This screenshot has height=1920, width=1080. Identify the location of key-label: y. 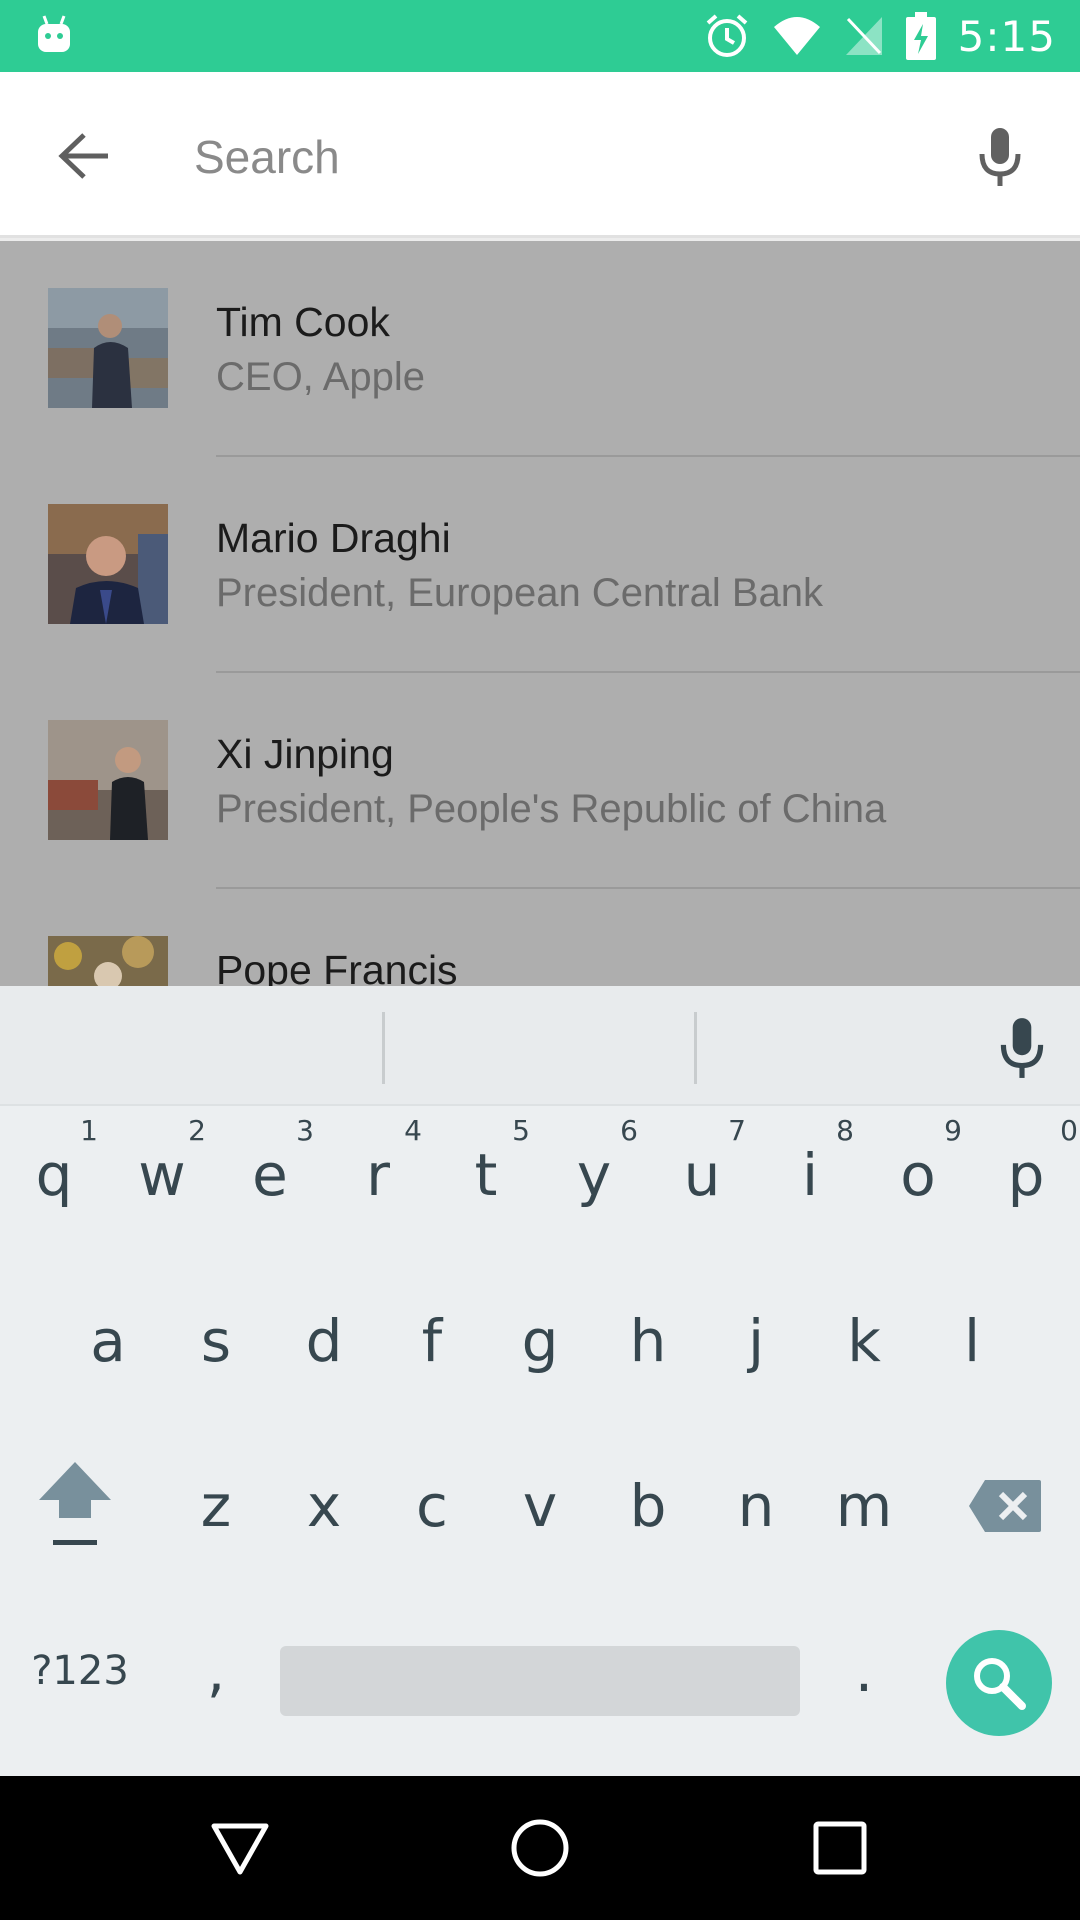
(594, 1175).